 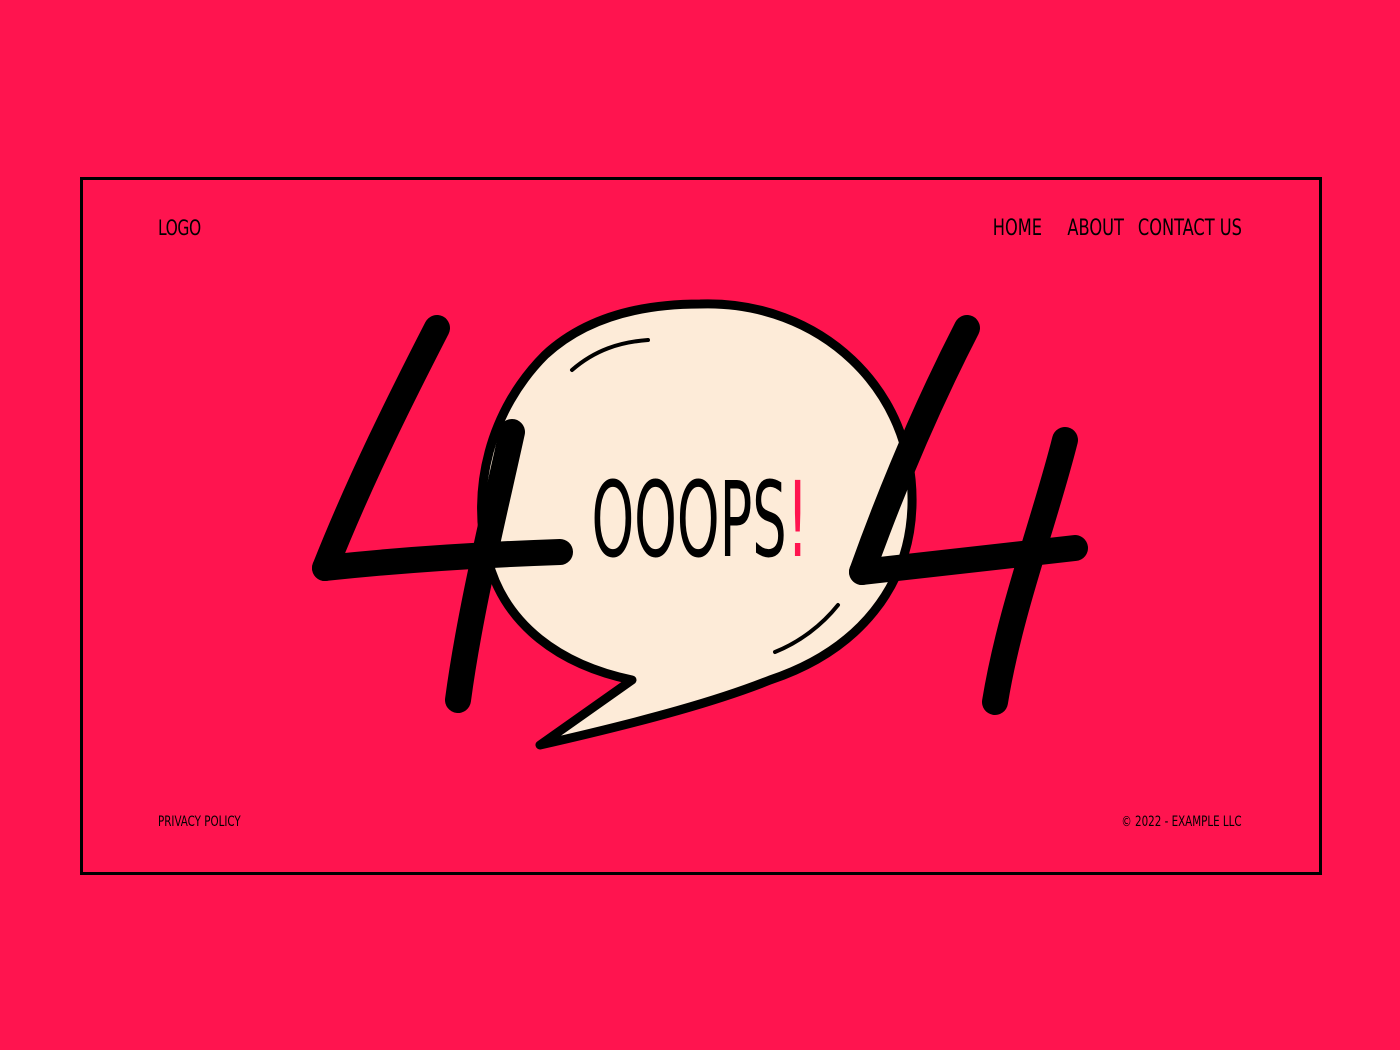 What do you see at coordinates (1096, 228) in the screenshot?
I see `nav-about-link: ABOUT` at bounding box center [1096, 228].